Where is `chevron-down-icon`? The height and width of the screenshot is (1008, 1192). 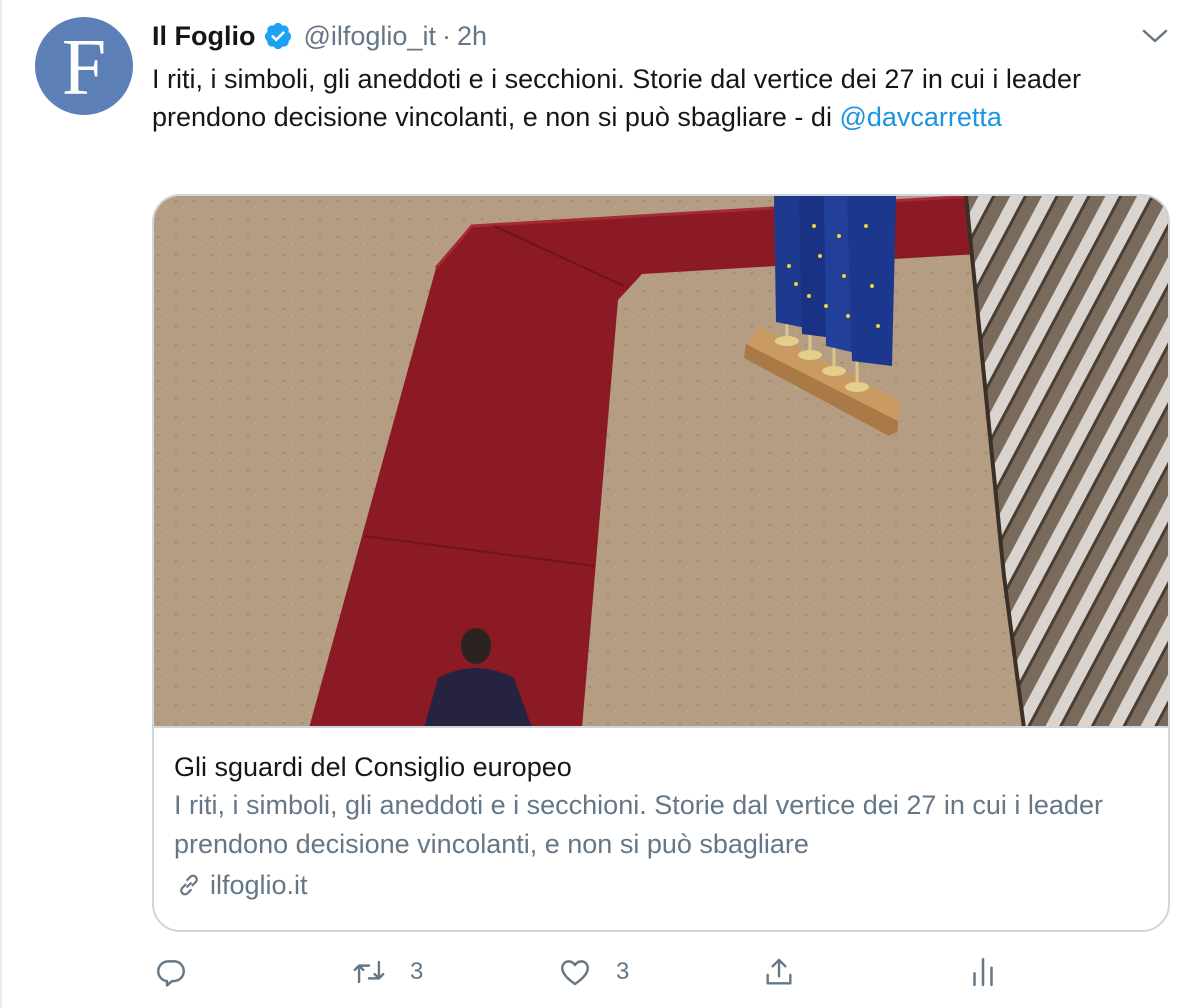
chevron-down-icon is located at coordinates (1155, 36).